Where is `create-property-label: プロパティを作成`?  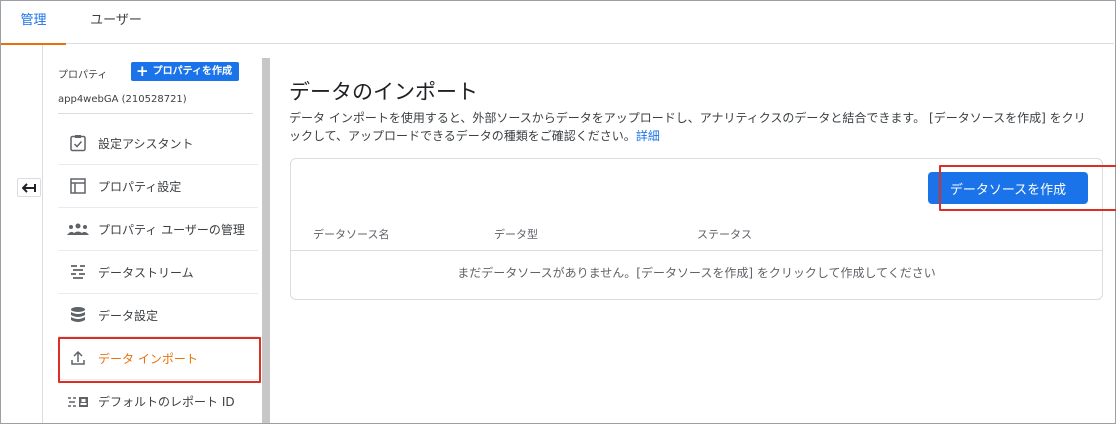 create-property-label: プロパティを作成 is located at coordinates (192, 71).